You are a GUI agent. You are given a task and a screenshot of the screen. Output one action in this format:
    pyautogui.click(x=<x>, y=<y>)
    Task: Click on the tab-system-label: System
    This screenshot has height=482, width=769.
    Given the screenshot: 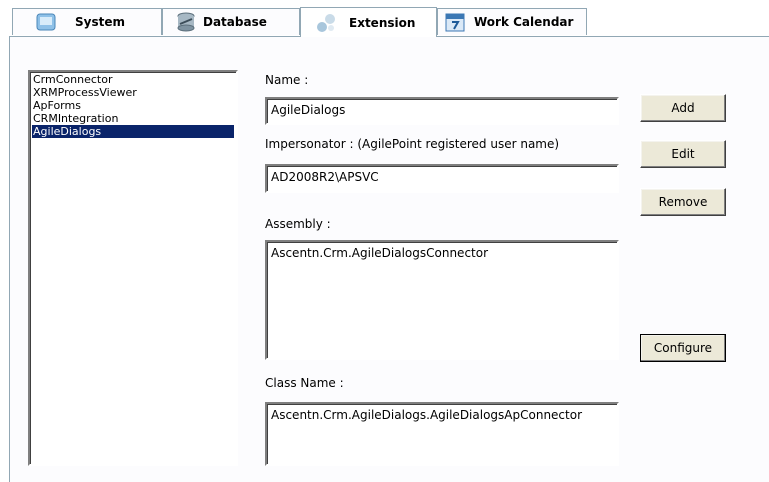 What is the action you would take?
    pyautogui.click(x=100, y=22)
    